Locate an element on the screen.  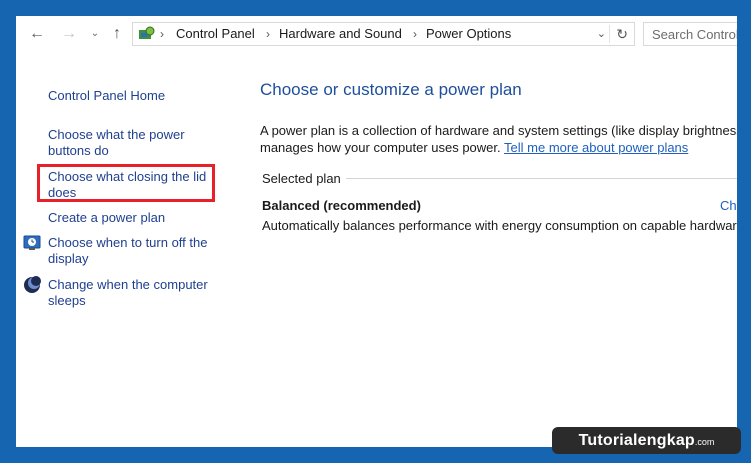
watermark-tld: .com is located at coordinates (704, 442).